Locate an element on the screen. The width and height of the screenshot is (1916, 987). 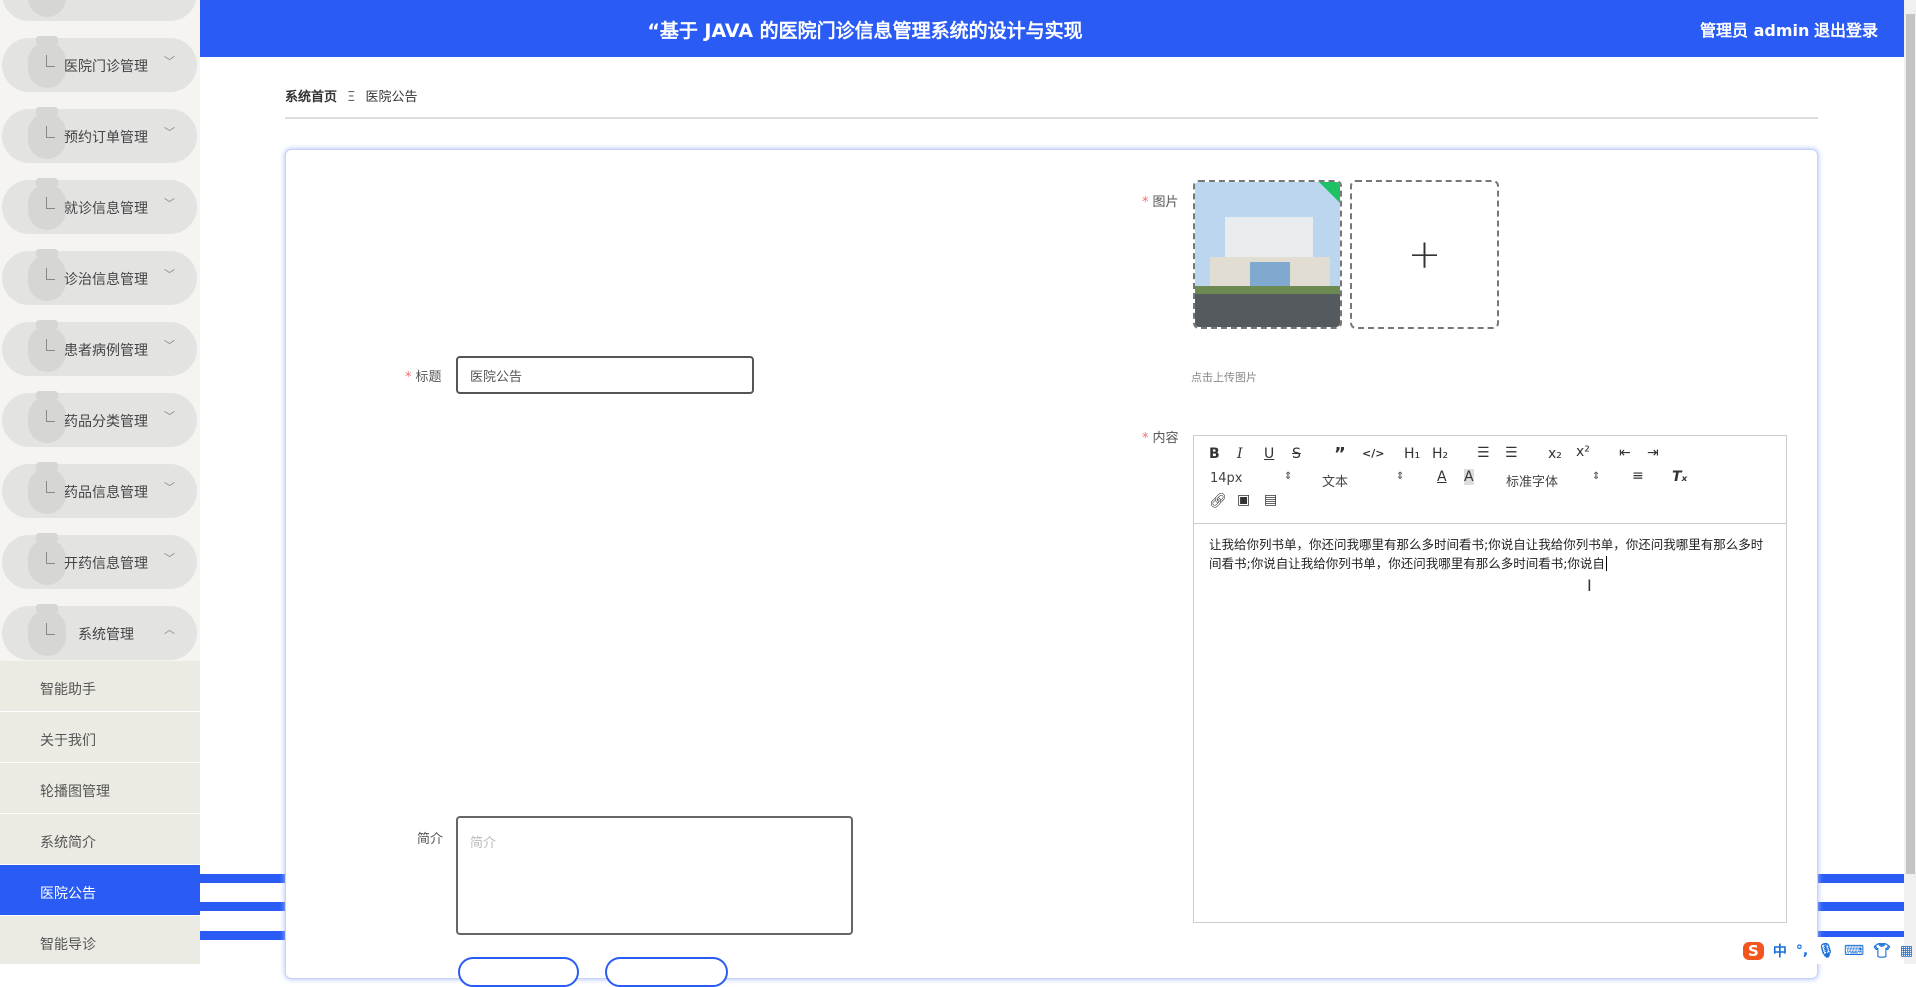
hospital-image is located at coordinates (1267, 254).